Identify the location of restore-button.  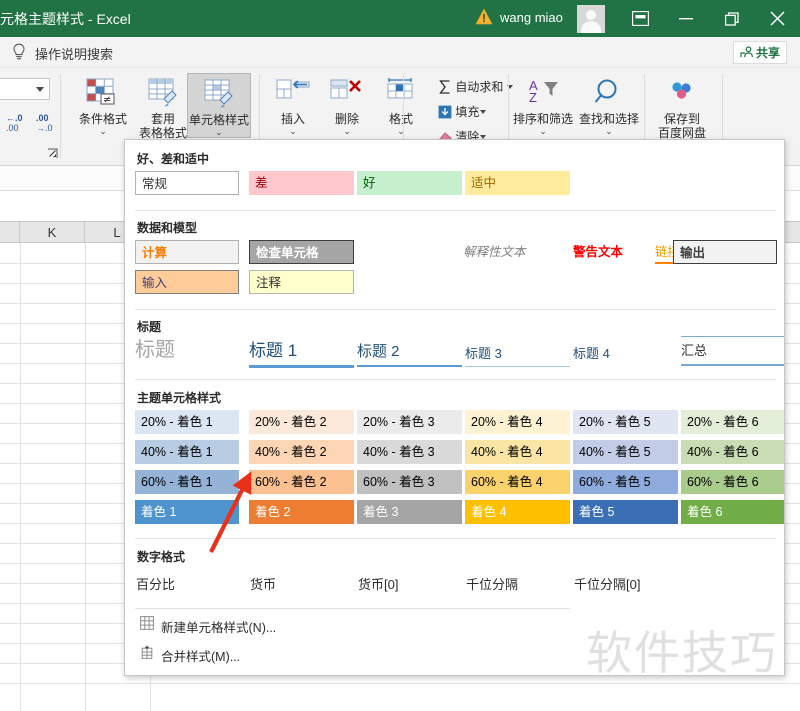
(732, 18).